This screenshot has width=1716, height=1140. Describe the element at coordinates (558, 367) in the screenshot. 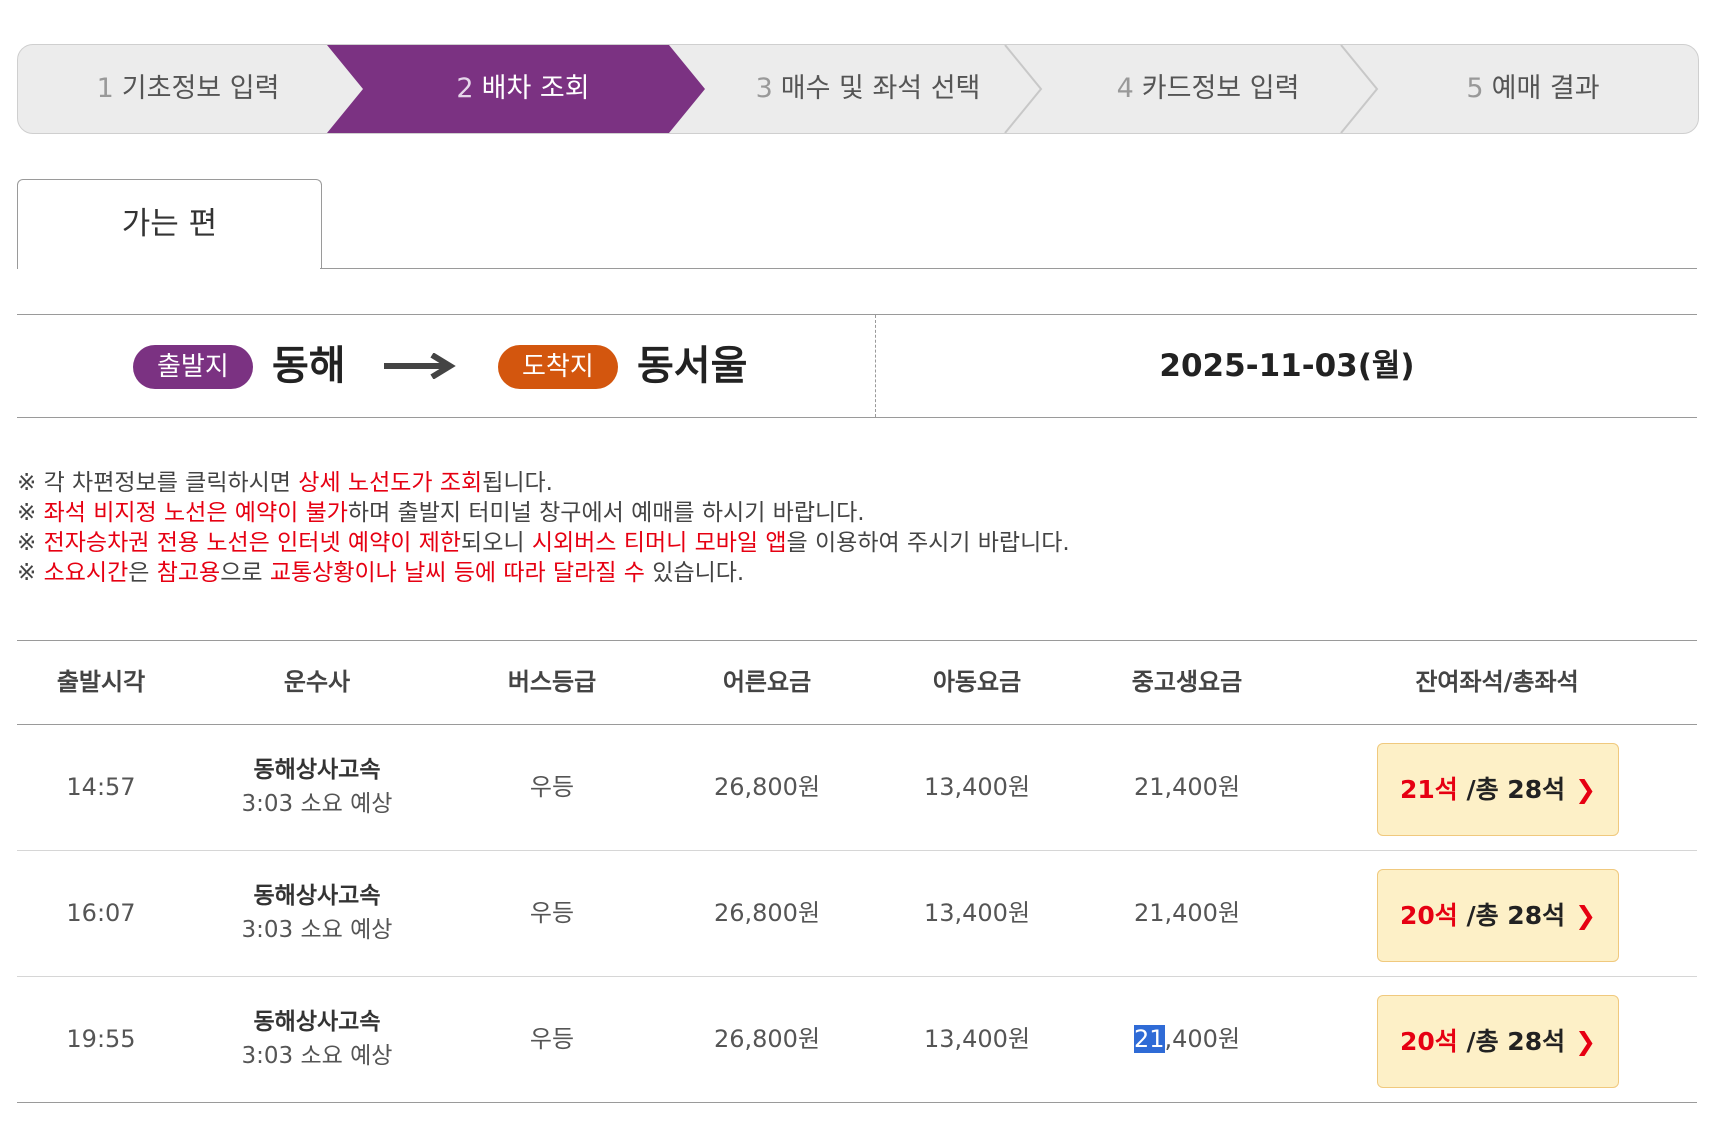

I see `arrival-badge: 도착지` at that location.